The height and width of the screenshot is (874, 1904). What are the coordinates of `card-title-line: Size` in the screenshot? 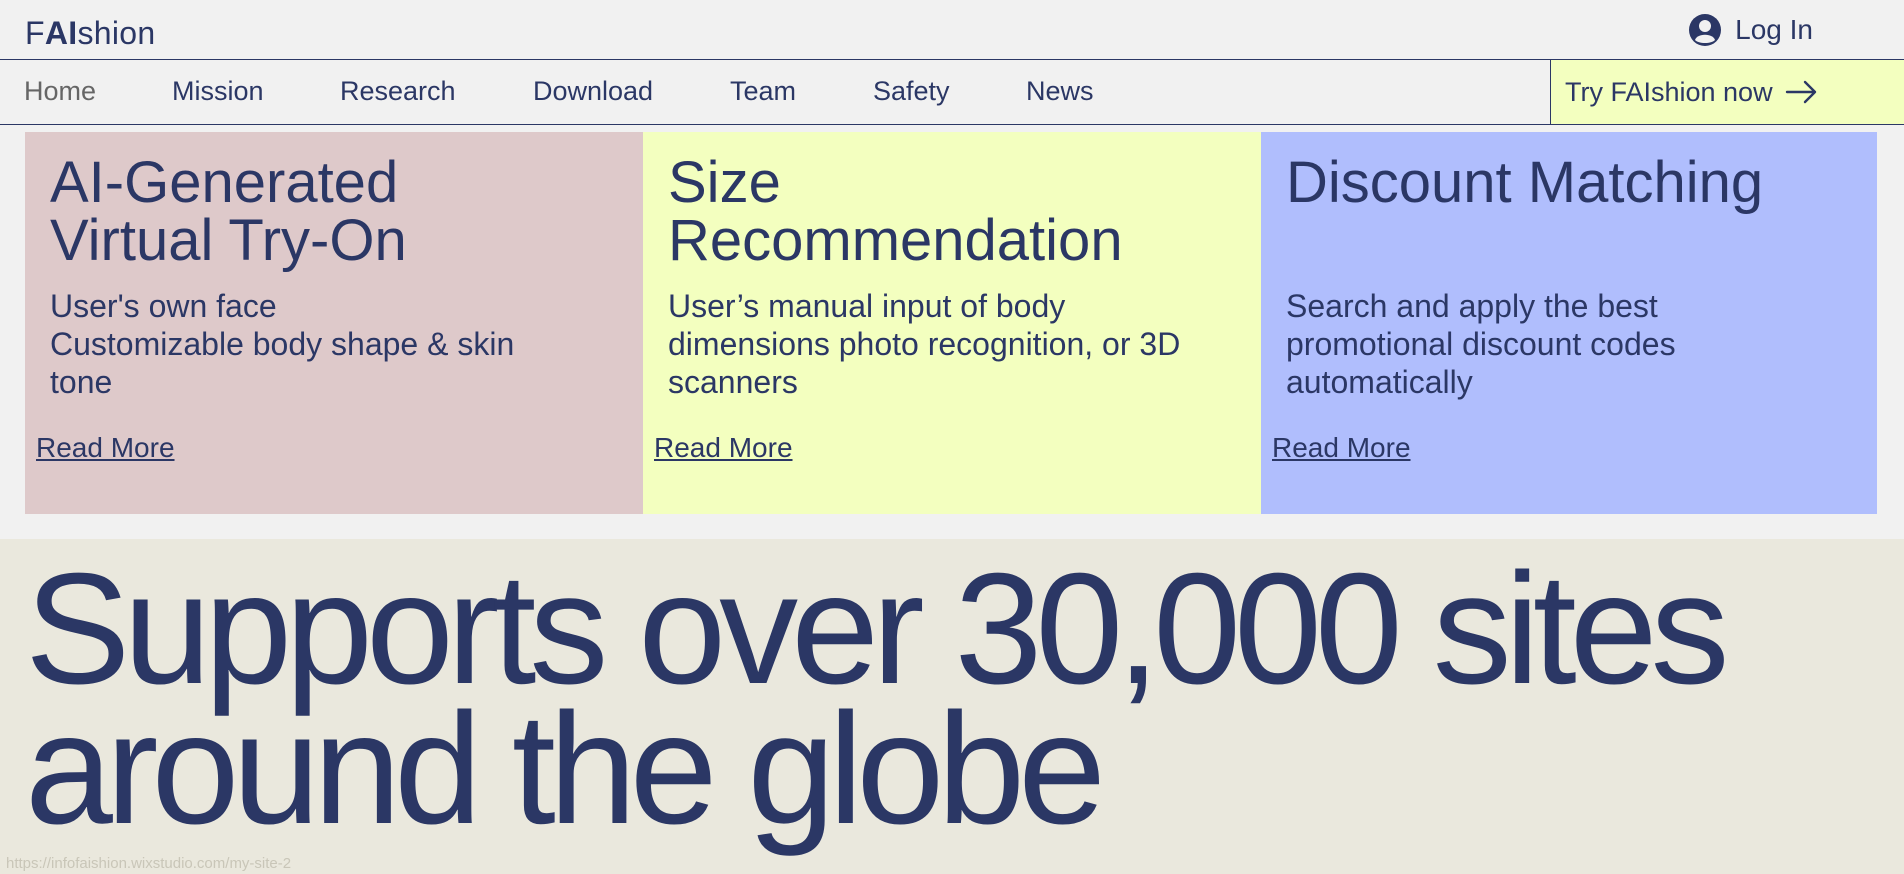 It's located at (724, 182).